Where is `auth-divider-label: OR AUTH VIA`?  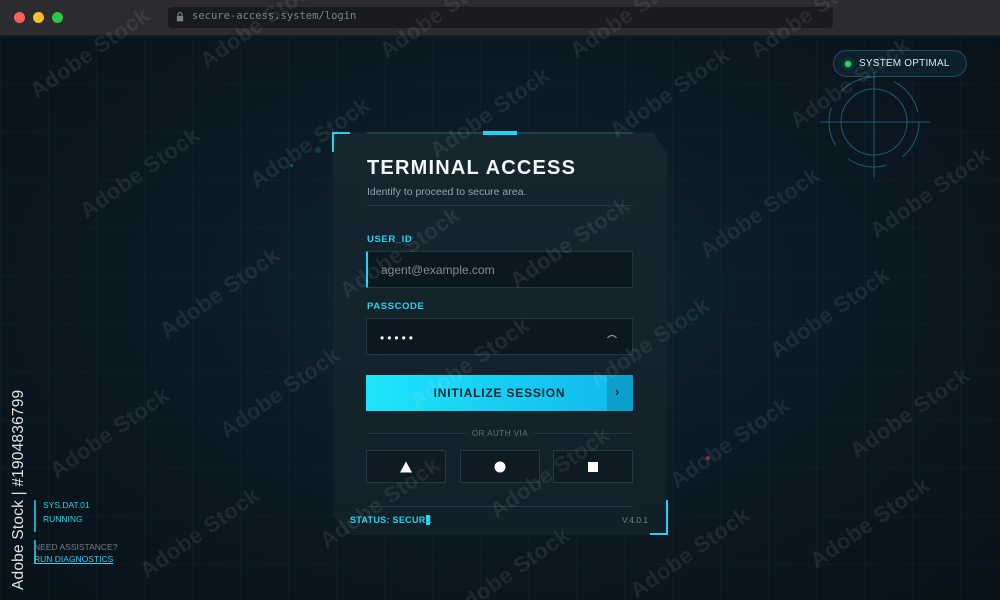 auth-divider-label: OR AUTH VIA is located at coordinates (500, 433).